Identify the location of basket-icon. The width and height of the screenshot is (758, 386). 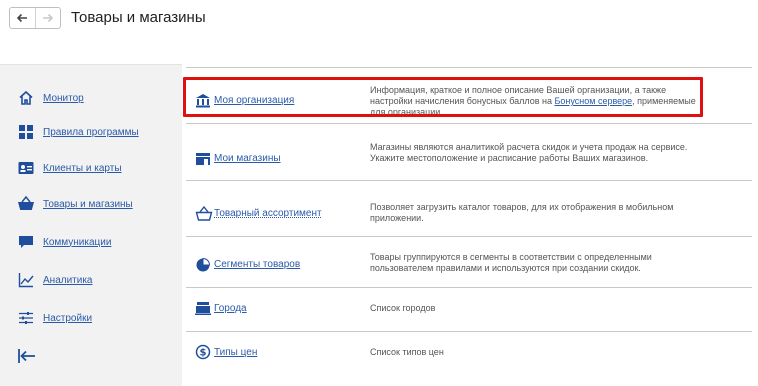
(204, 214).